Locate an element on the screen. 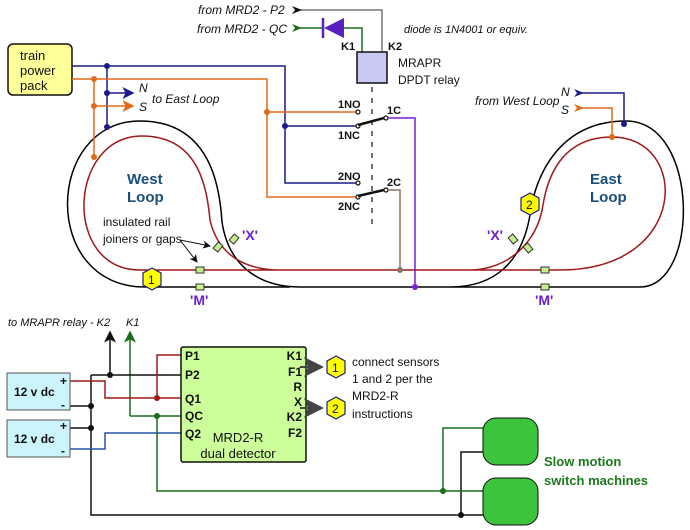 This screenshot has height=530, width=690. pin-p1: P1 is located at coordinates (192, 356).